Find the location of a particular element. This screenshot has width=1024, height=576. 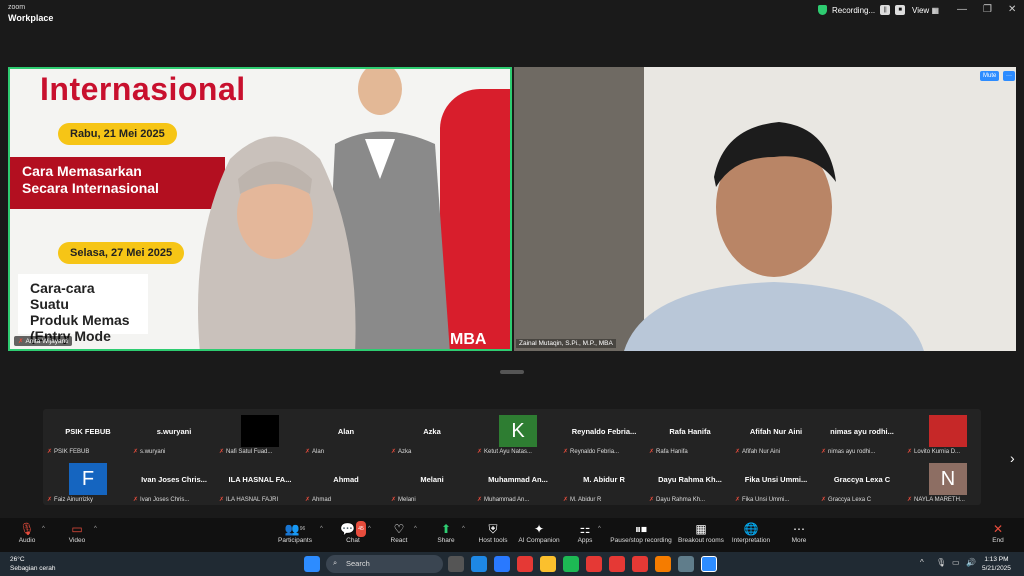

apps-icon: ⚏ is located at coordinates (585, 529).